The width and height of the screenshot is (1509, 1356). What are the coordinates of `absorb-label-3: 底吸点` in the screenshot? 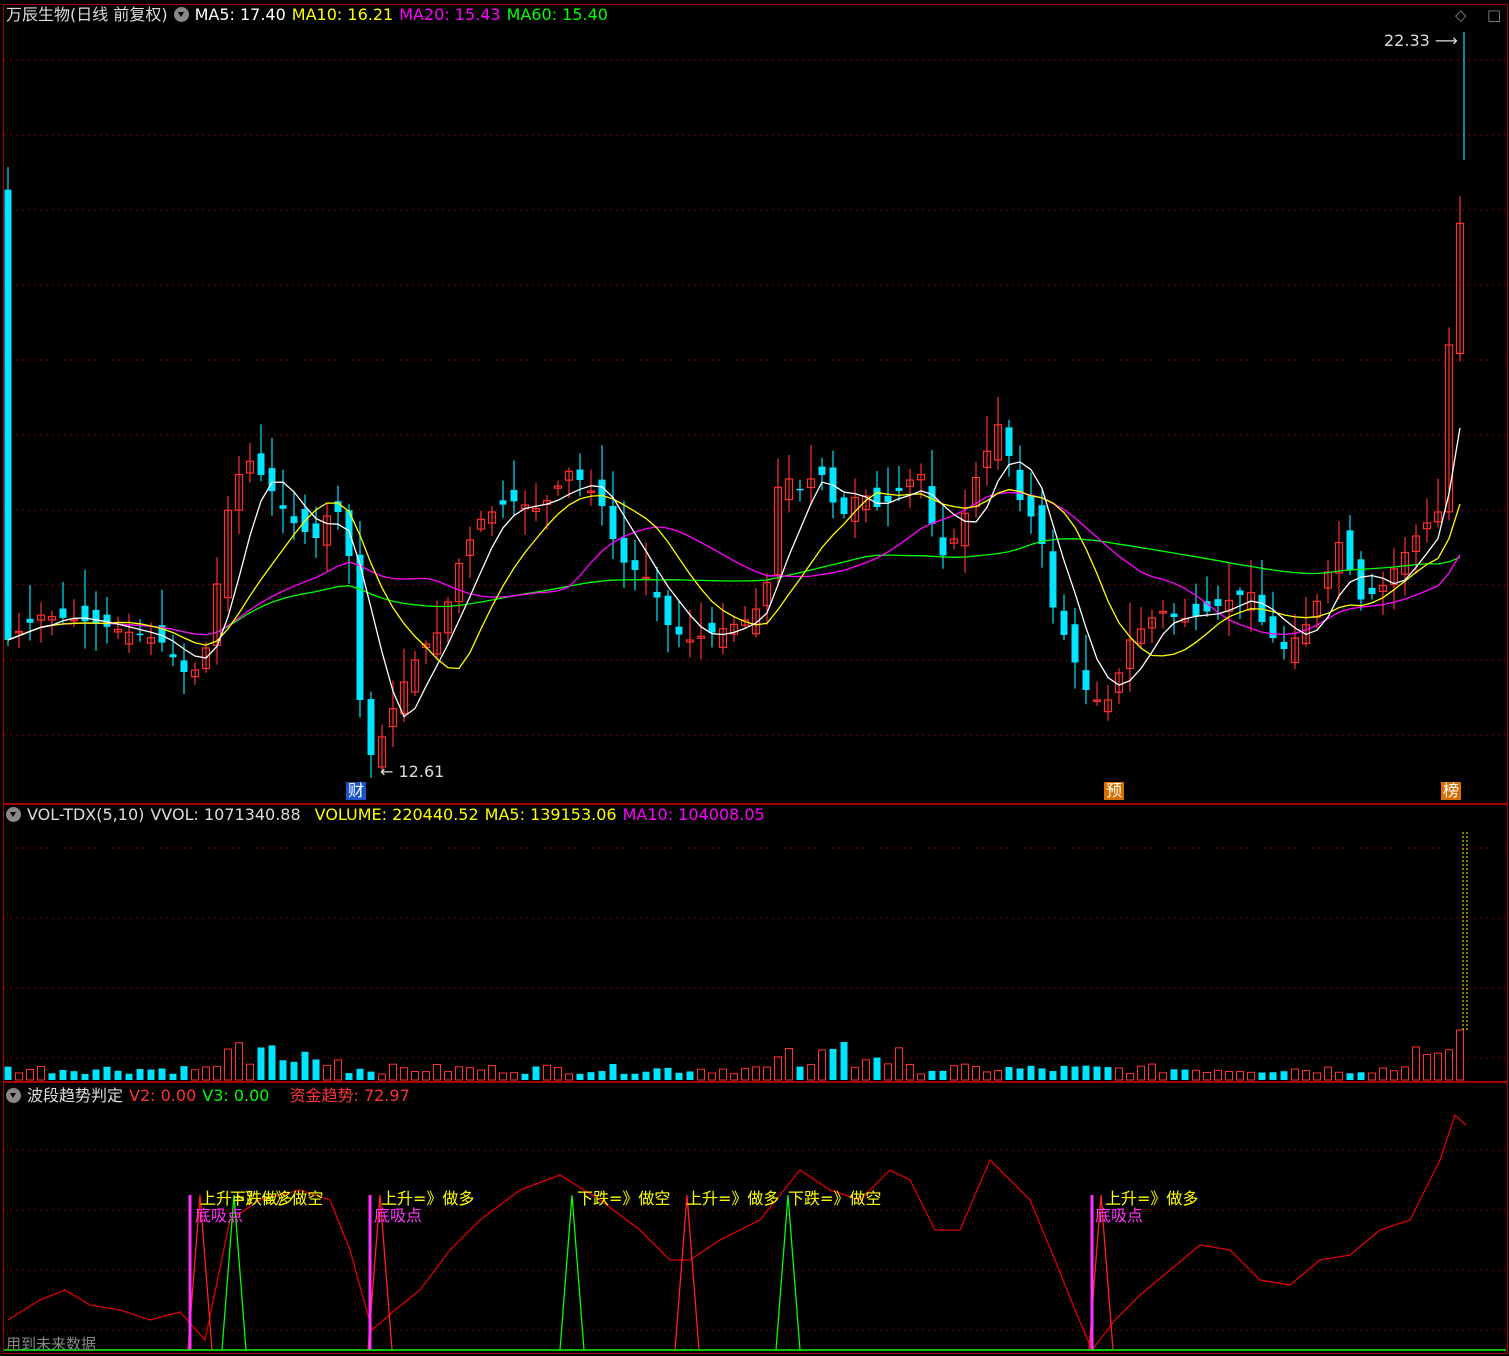 It's located at (1119, 1215).